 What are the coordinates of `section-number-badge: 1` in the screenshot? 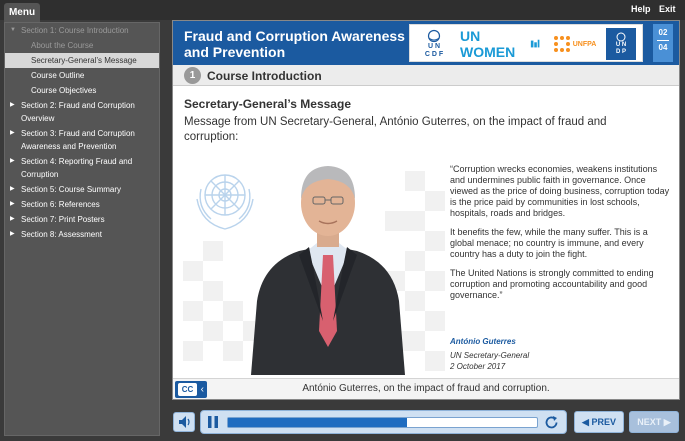 It's located at (192, 75).